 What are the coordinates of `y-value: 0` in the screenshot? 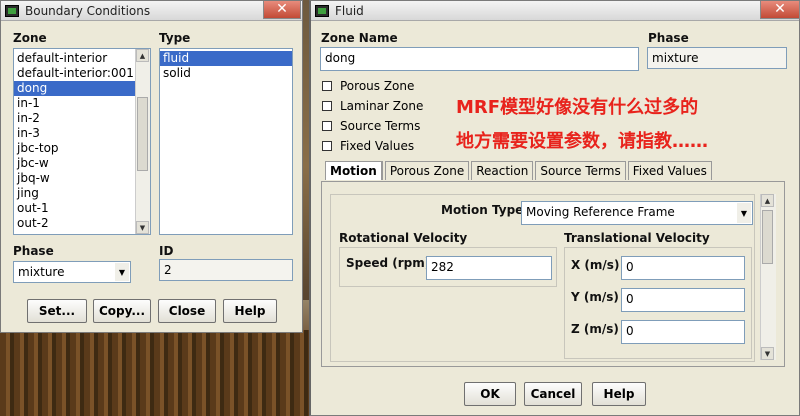 It's located at (630, 299).